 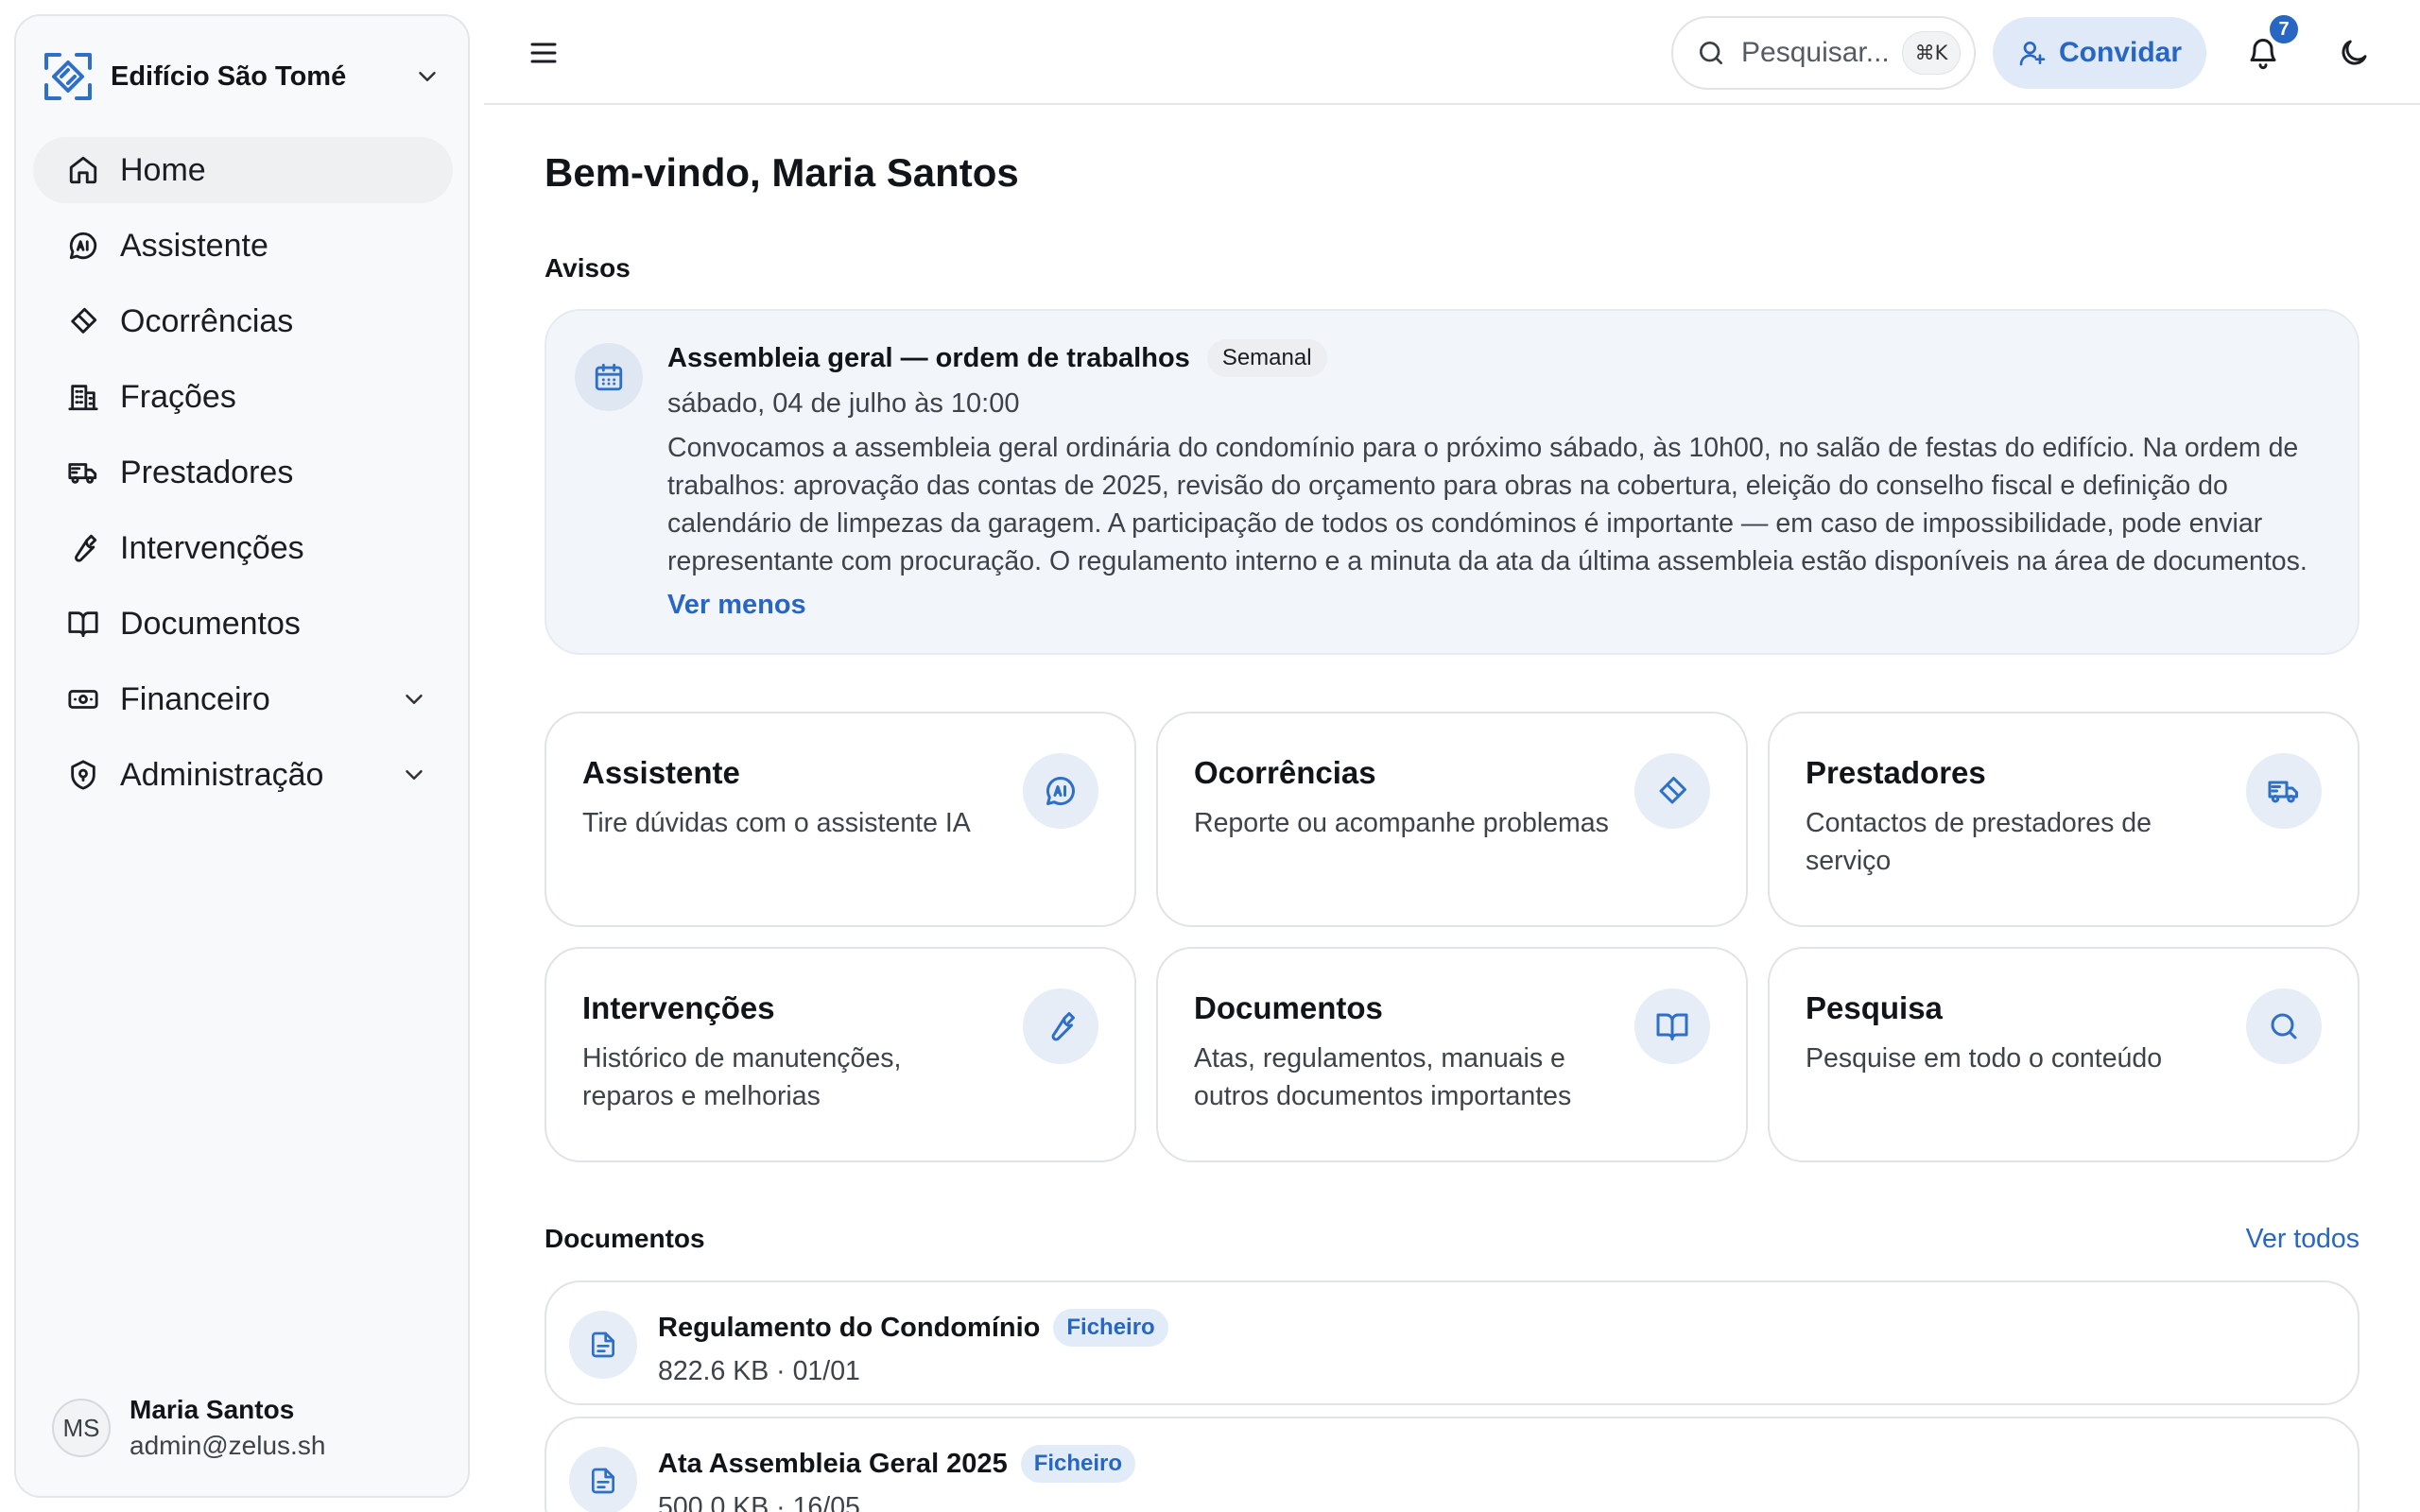 What do you see at coordinates (2354, 53) in the screenshot?
I see `moon-icon` at bounding box center [2354, 53].